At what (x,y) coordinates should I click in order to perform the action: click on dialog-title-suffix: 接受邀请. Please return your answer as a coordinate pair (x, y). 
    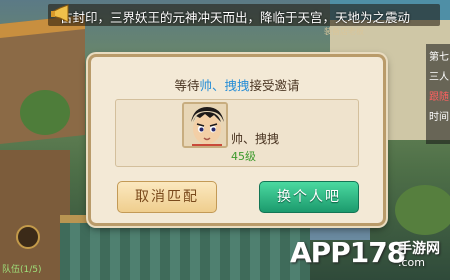
    Looking at the image, I should click on (274, 85).